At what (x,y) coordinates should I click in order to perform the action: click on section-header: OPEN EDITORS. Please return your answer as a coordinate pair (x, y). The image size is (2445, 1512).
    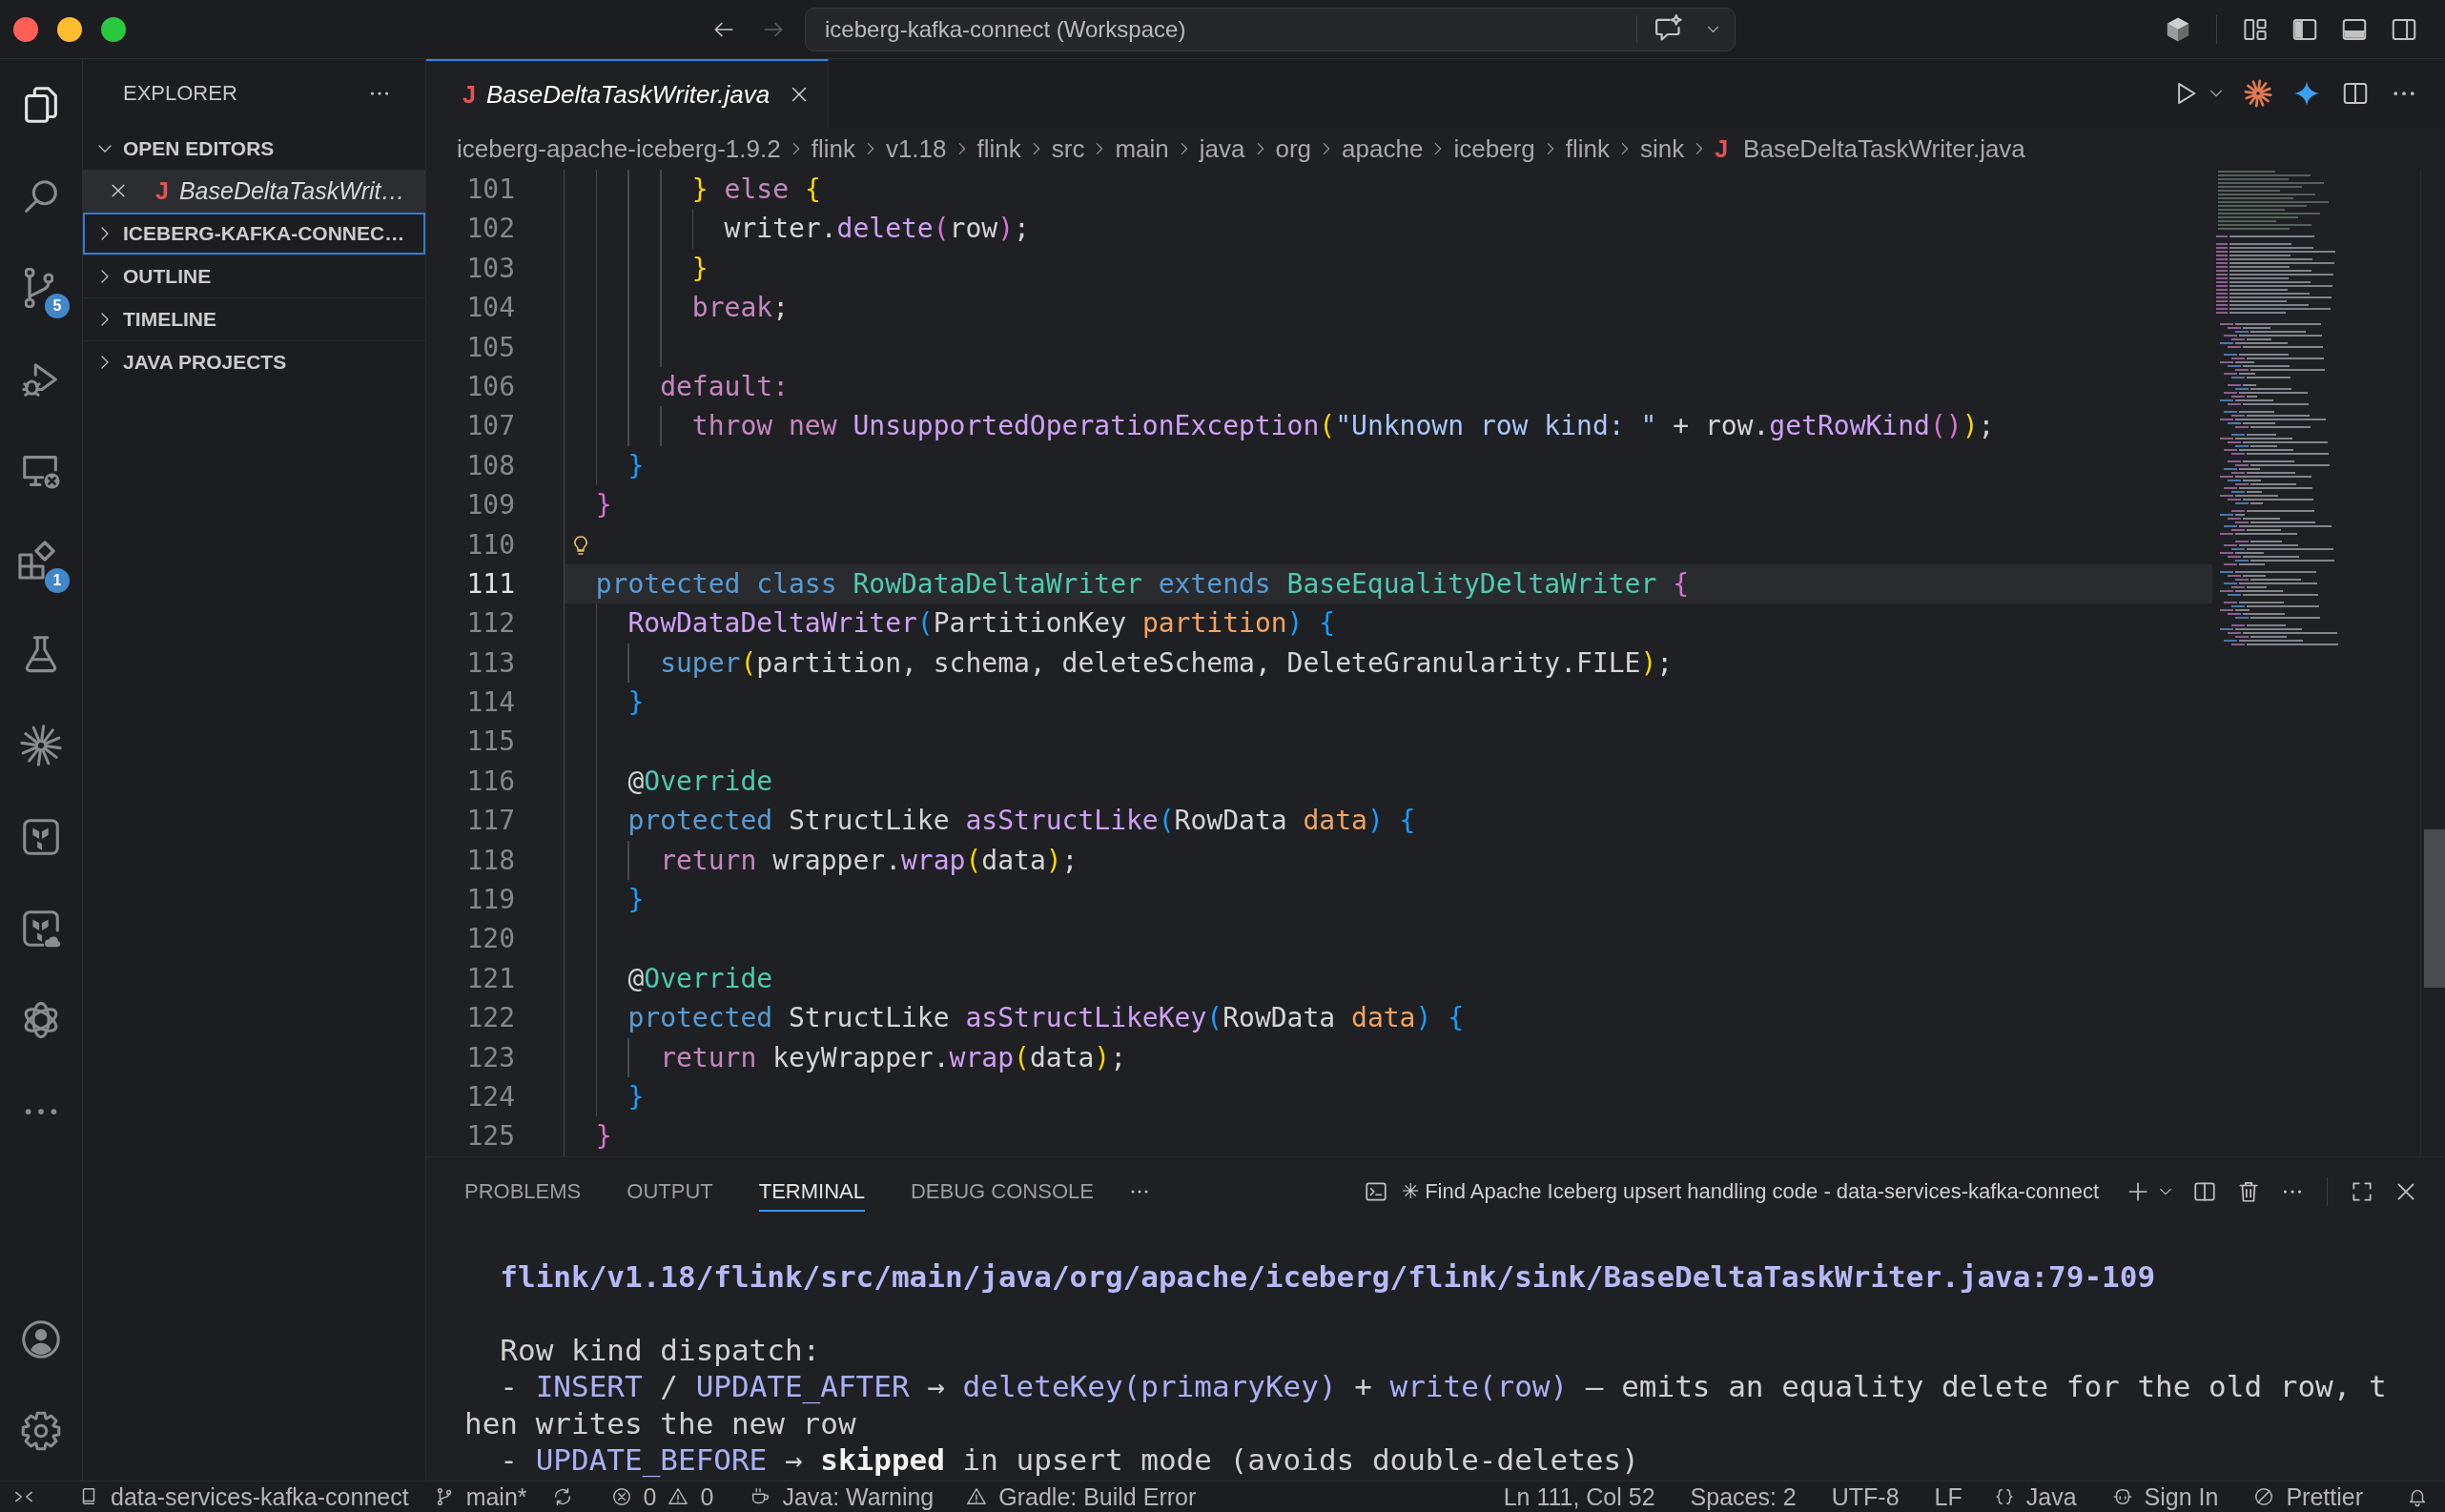
    Looking at the image, I should click on (254, 149).